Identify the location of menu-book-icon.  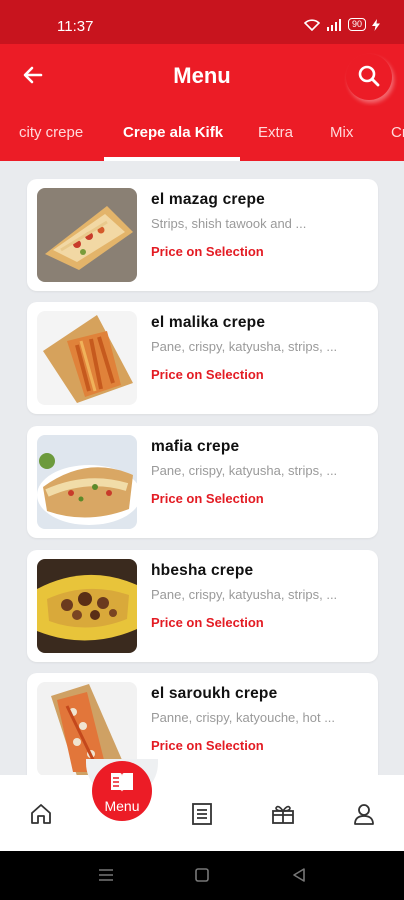
(122, 782).